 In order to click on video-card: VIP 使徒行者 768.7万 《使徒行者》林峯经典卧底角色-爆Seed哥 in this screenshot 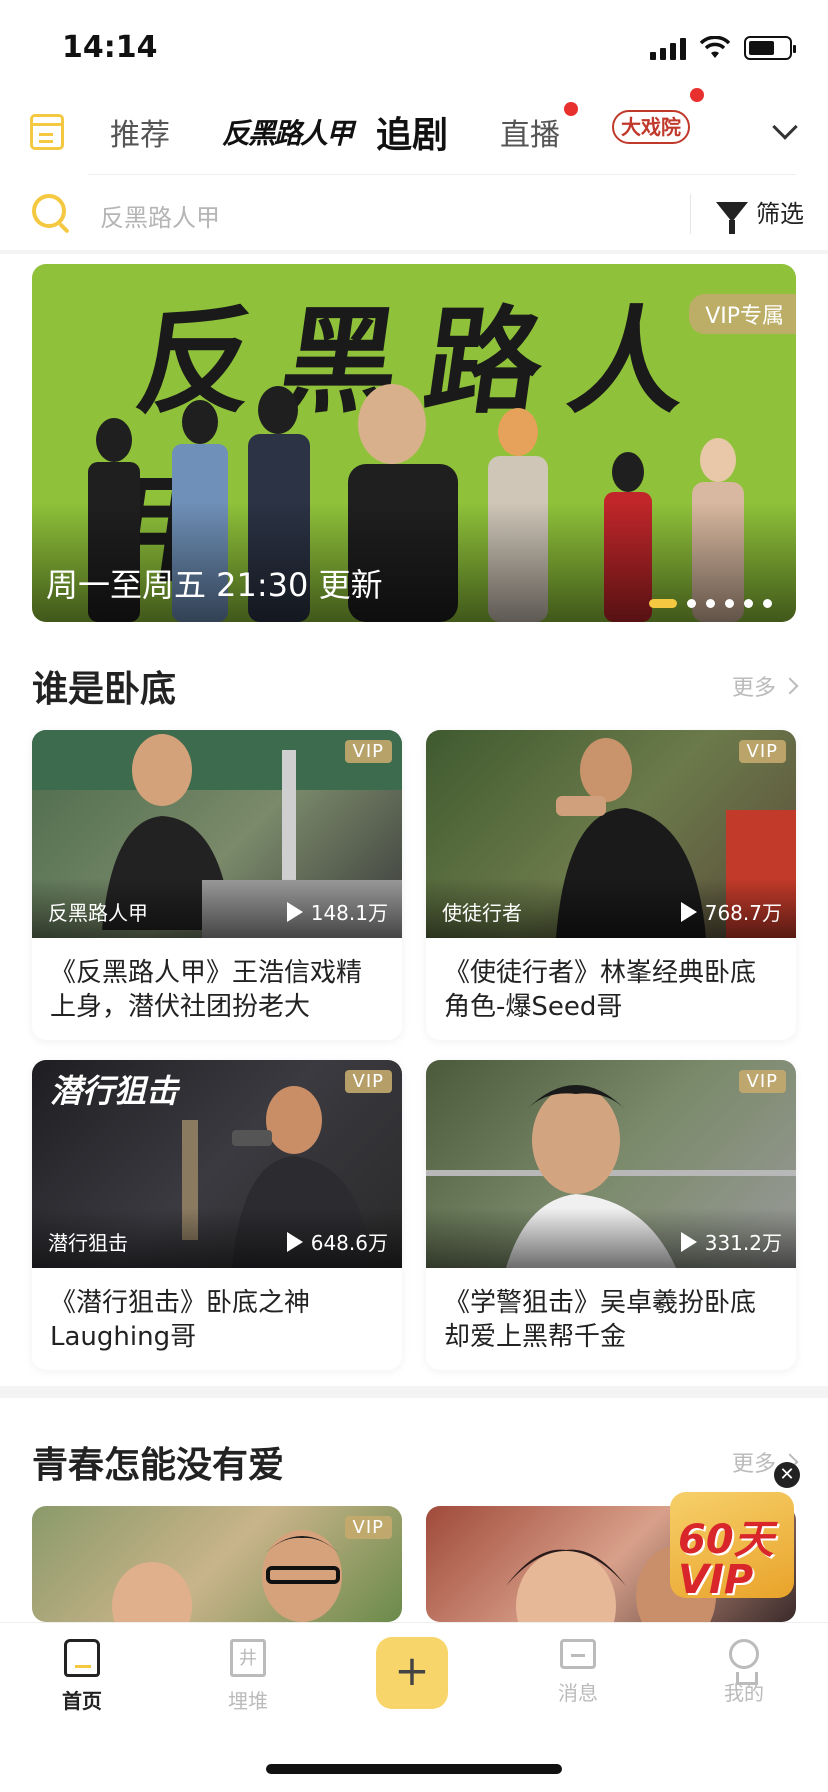, I will do `click(611, 885)`.